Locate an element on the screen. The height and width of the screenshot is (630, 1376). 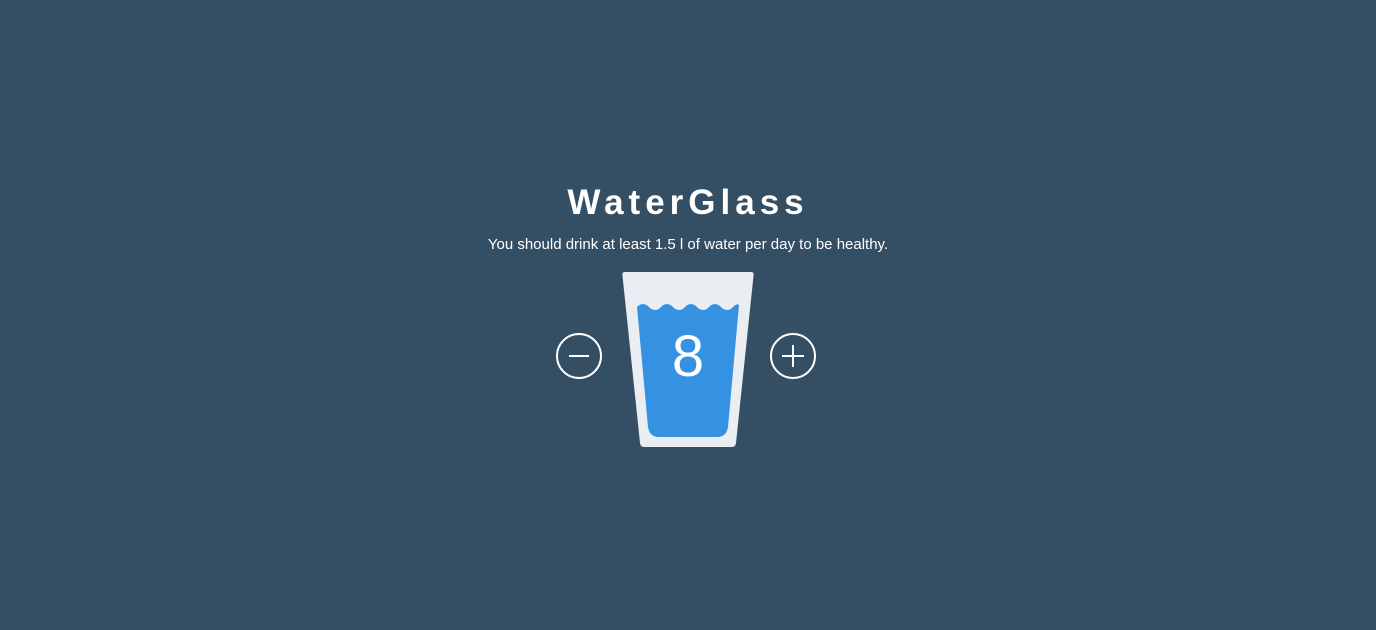
minus-icon is located at coordinates (579, 356).